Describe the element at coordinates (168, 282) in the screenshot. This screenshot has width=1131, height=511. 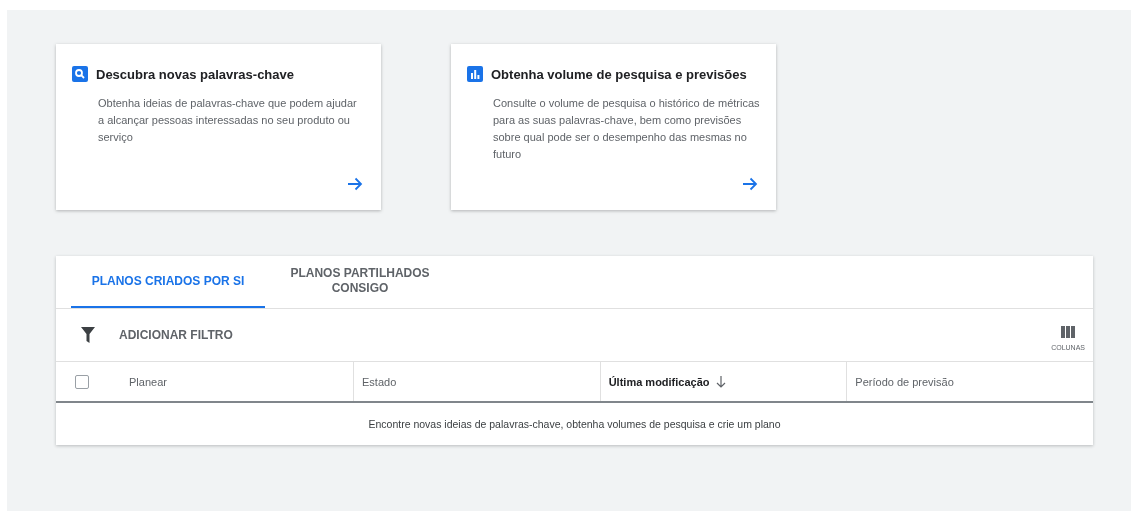
I see `tab: PLANOS CRIADOS POR SI` at that location.